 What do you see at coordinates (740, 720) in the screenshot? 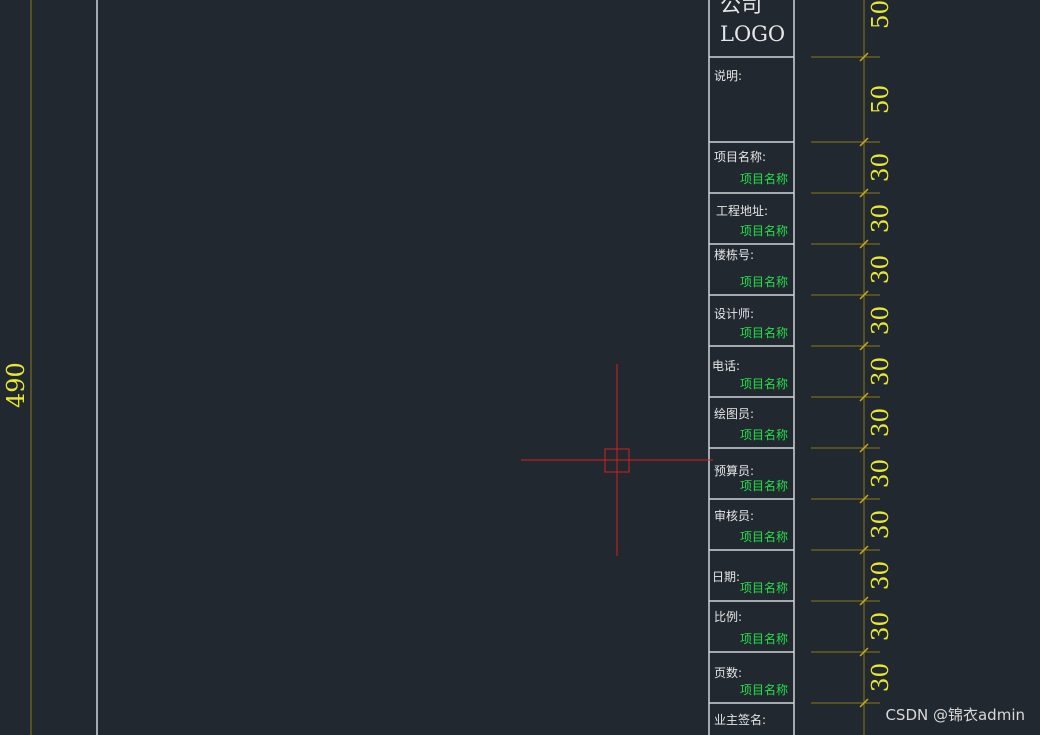
I see `title-block-label: 业主签名:` at bounding box center [740, 720].